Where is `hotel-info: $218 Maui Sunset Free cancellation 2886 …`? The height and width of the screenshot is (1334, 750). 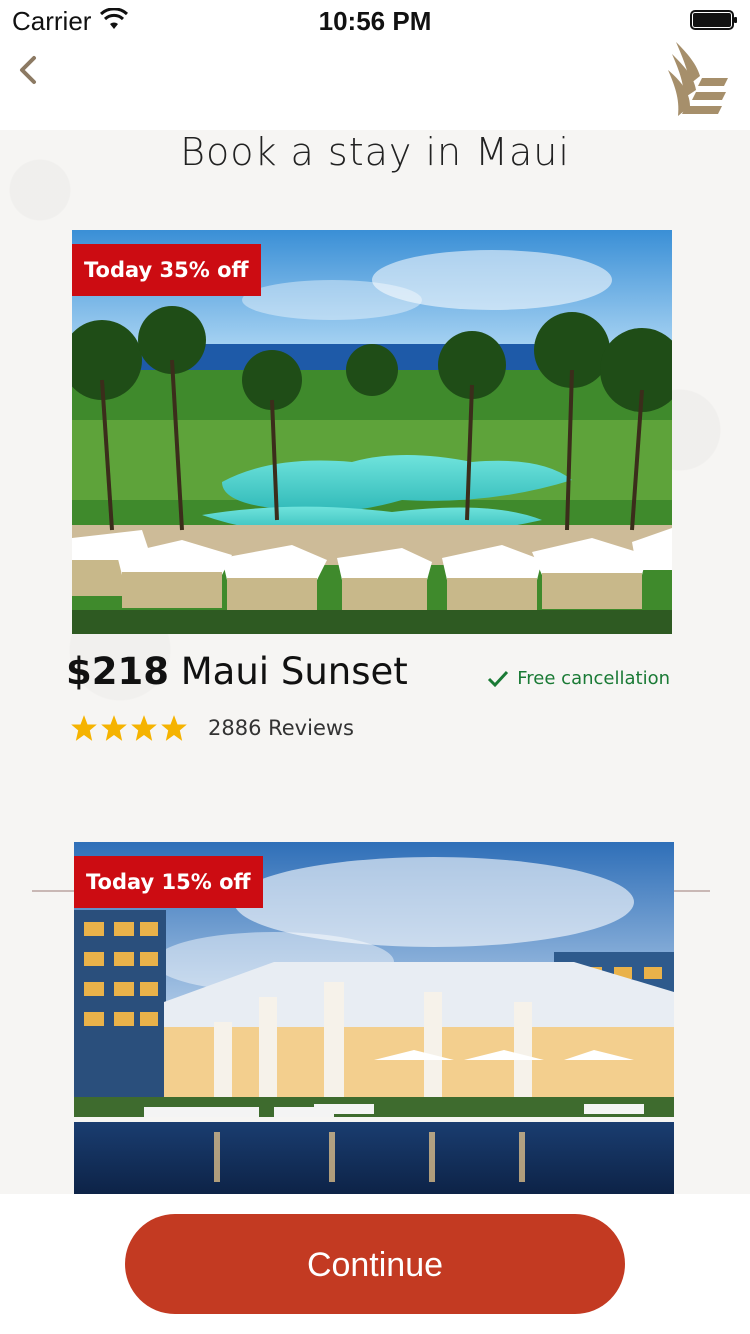
hotel-info: $218 Maui Sunset Free cancellation 2886 … is located at coordinates (375, 715).